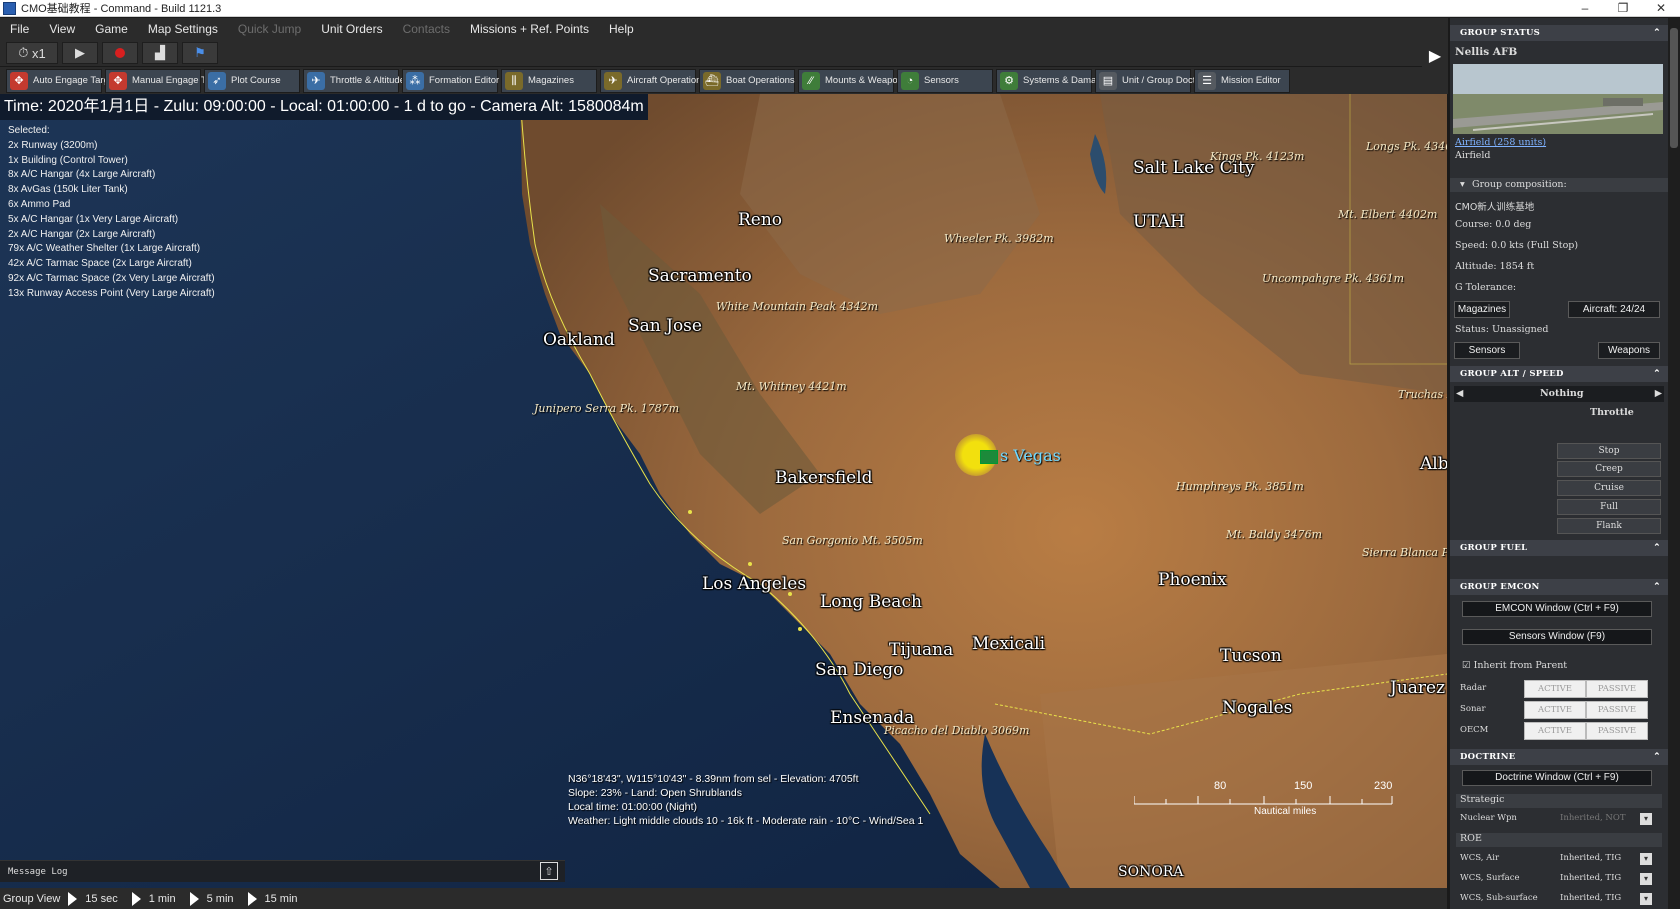  Describe the element at coordinates (1674, 463) in the screenshot. I see `panel-scrollbar` at that location.